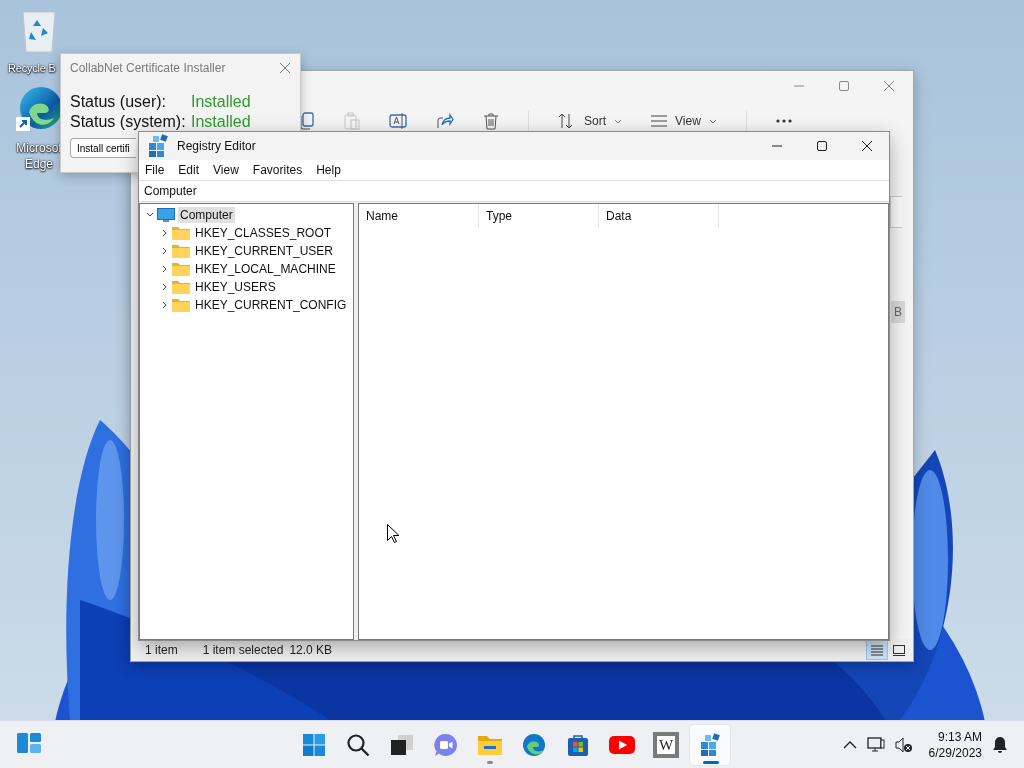 Image resolution: width=1024 pixels, height=768 pixels. What do you see at coordinates (539, 216) in the screenshot?
I see `column-header: Type` at bounding box center [539, 216].